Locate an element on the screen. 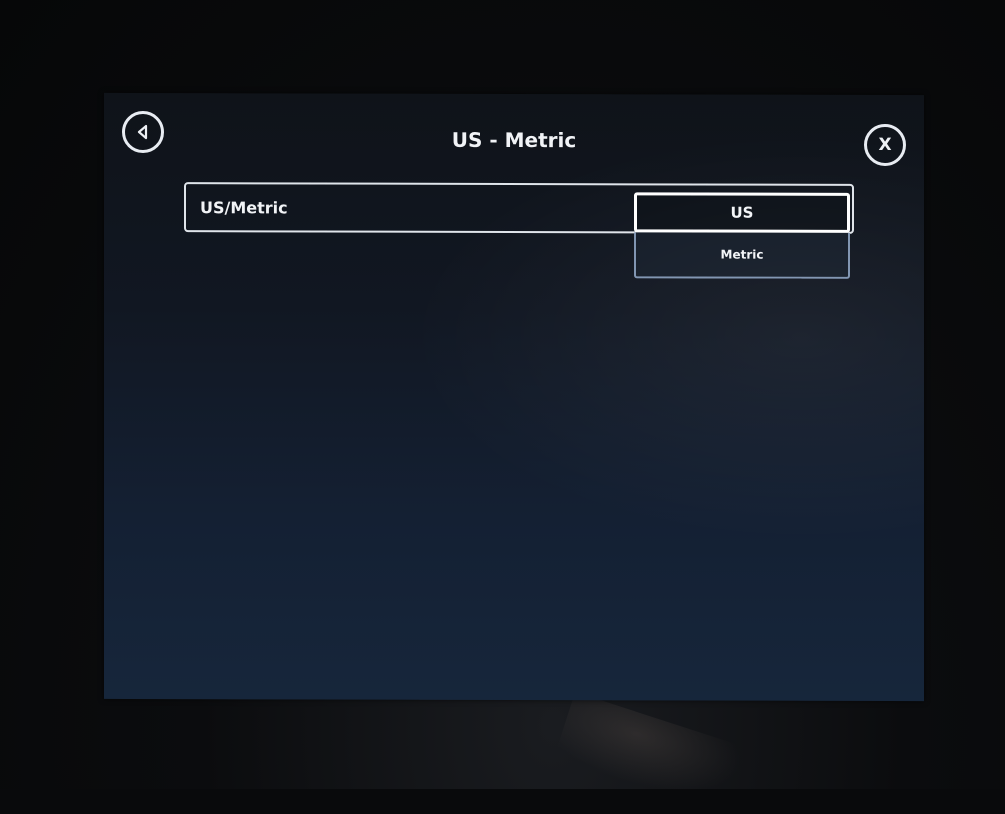  option-metric: Metric is located at coordinates (742, 255).